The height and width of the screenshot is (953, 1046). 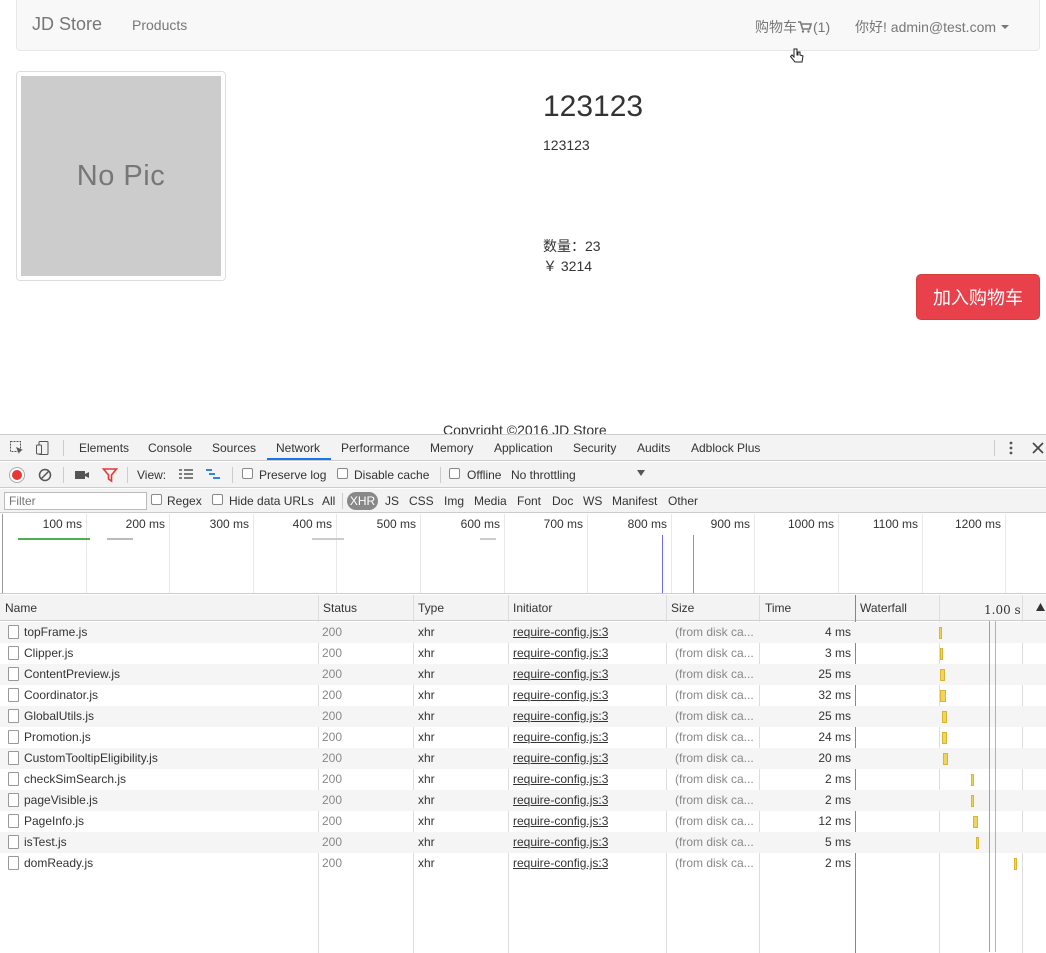 I want to click on filter-type-doc: Doc, so click(x=562, y=501).